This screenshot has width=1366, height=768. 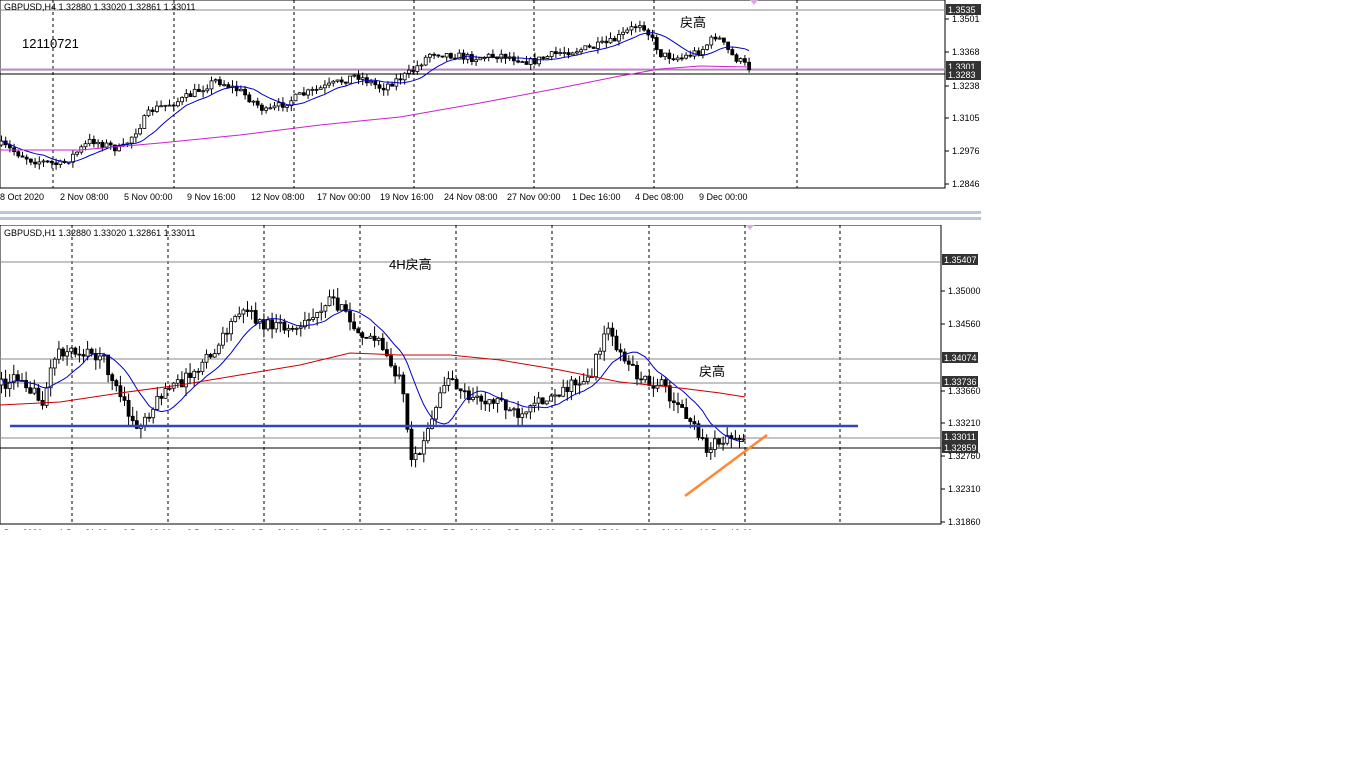 I want to click on h4-xtick-label: 2 Nov 08:00, so click(x=84, y=197).